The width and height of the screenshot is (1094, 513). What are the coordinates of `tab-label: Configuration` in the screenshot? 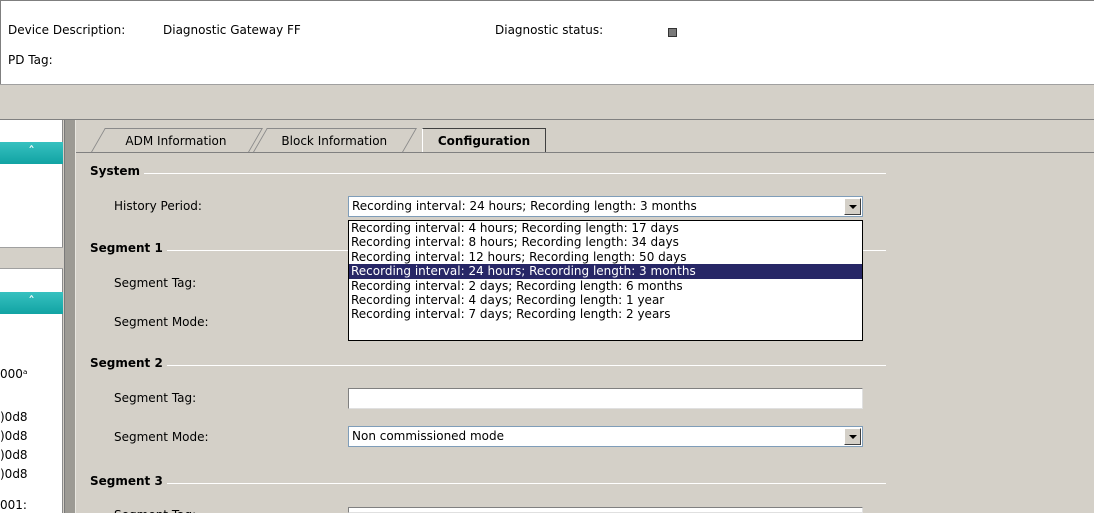 It's located at (484, 141).